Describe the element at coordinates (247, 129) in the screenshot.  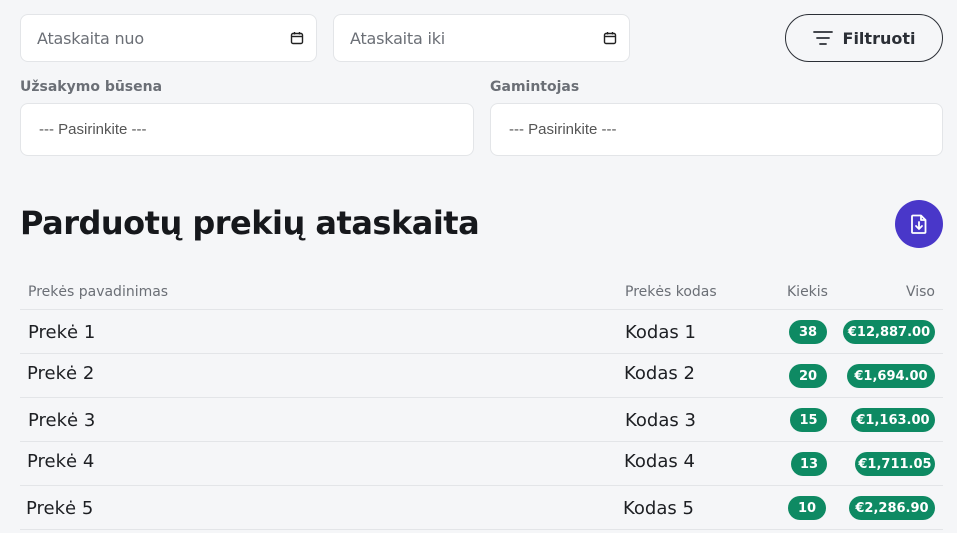
I see `order-status-select: --- Pasirinkite ---` at that location.